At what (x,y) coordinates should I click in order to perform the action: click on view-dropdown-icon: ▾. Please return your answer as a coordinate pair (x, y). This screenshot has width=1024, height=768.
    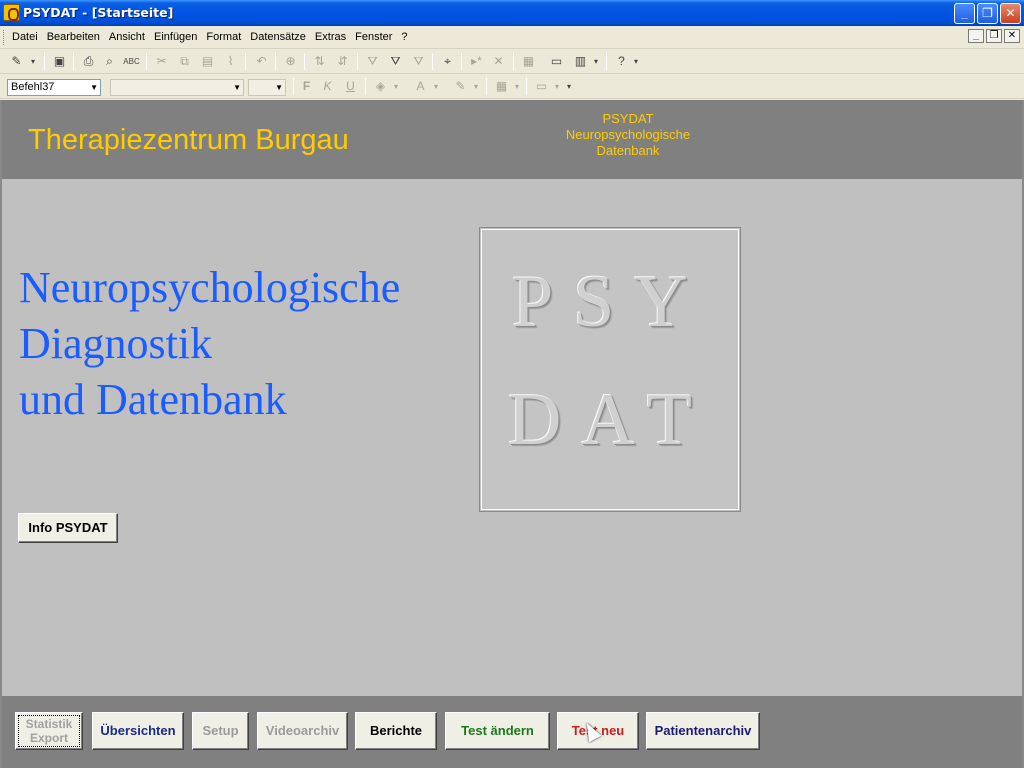
    Looking at the image, I should click on (33, 61).